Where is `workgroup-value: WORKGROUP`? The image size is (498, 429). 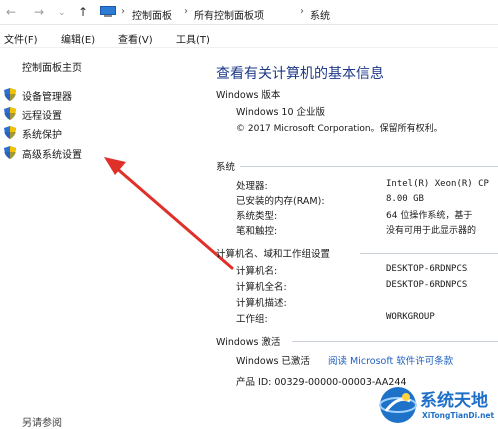 workgroup-value: WORKGROUP is located at coordinates (410, 317).